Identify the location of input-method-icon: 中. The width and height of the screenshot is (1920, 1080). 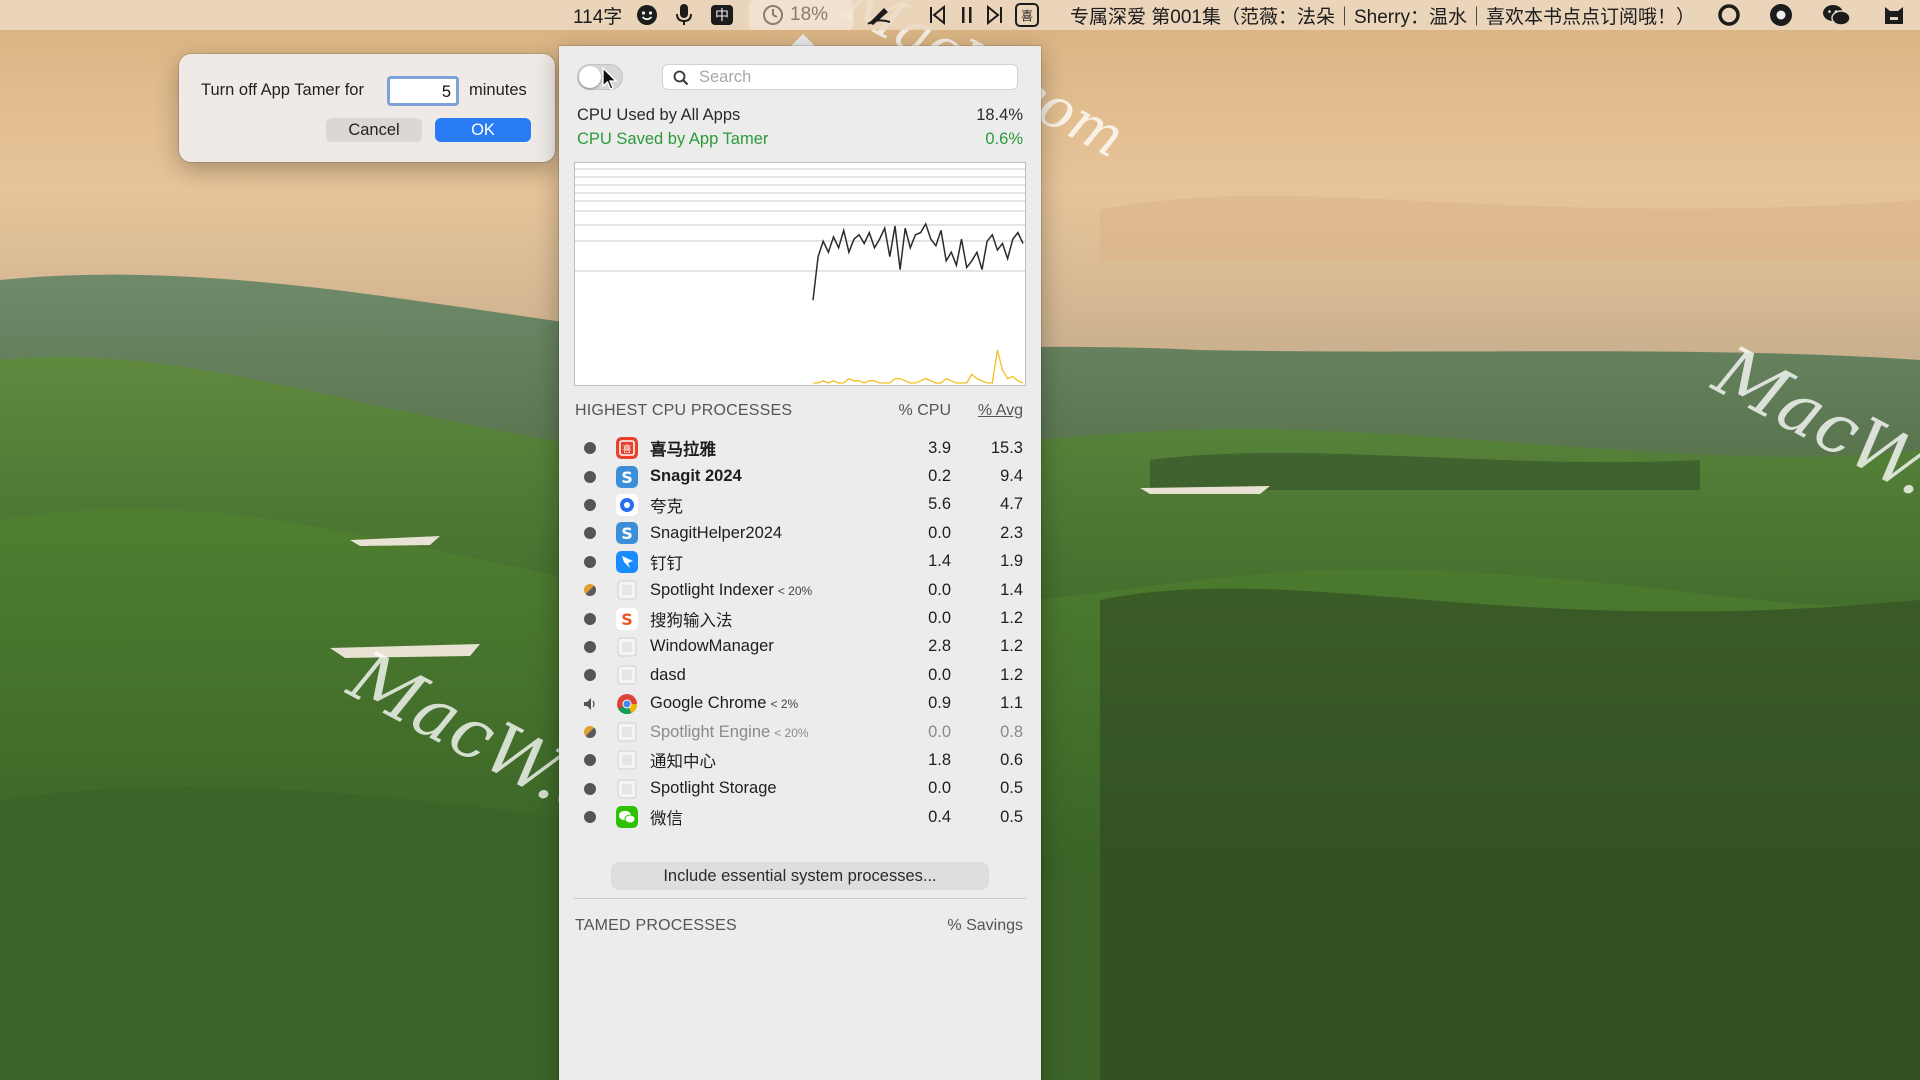
(722, 15).